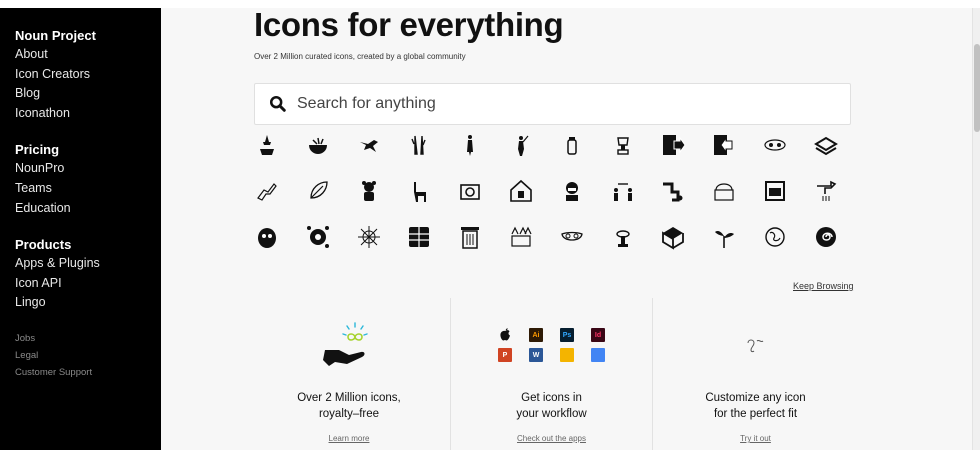 The image size is (980, 450). What do you see at coordinates (826, 145) in the screenshot?
I see `sandwich-icon` at bounding box center [826, 145].